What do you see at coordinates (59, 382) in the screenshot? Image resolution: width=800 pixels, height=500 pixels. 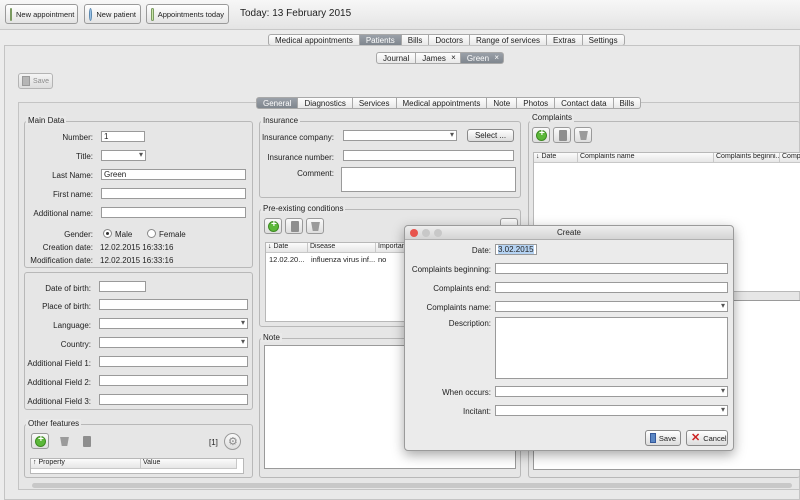 I see `additional-field-2-label: Additional Field 2:` at bounding box center [59, 382].